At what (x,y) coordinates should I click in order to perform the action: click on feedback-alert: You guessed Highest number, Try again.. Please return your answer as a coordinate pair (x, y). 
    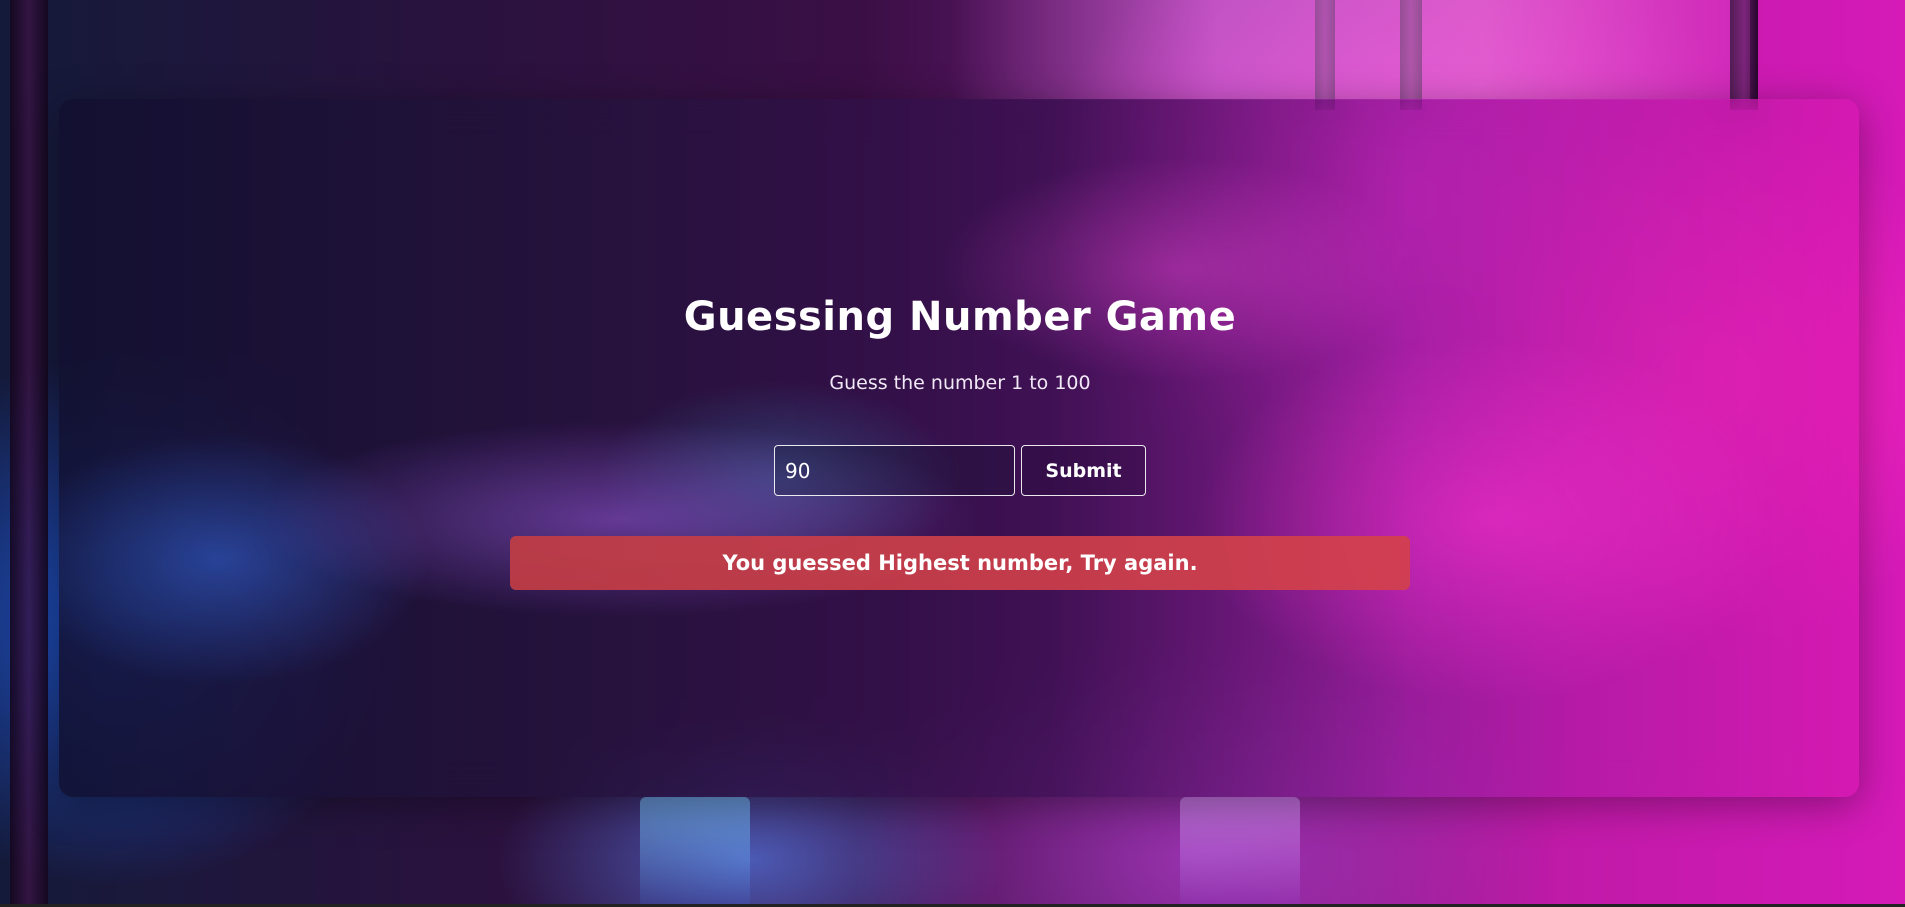
    Looking at the image, I should click on (960, 563).